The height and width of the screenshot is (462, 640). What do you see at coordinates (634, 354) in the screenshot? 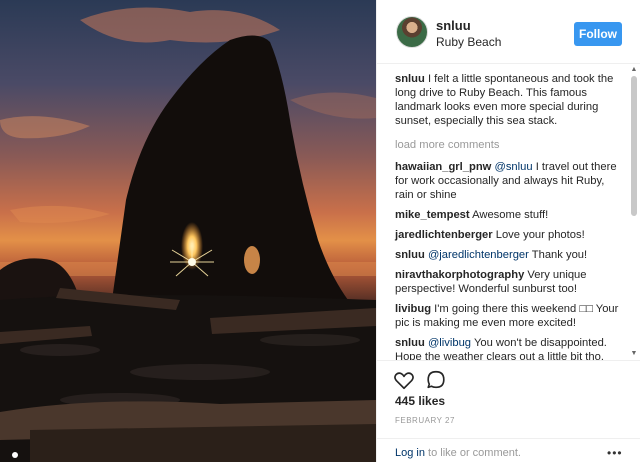
I see `scroll-down-arrow-icon: ▼` at bounding box center [634, 354].